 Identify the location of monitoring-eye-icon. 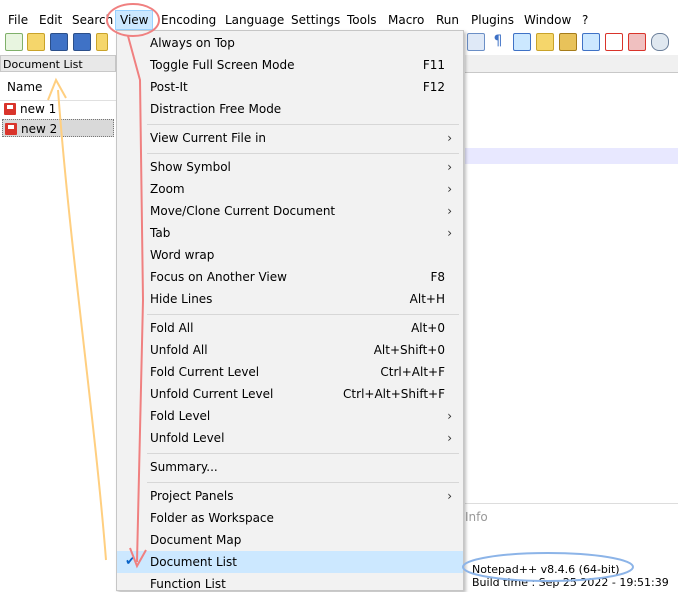
(660, 42).